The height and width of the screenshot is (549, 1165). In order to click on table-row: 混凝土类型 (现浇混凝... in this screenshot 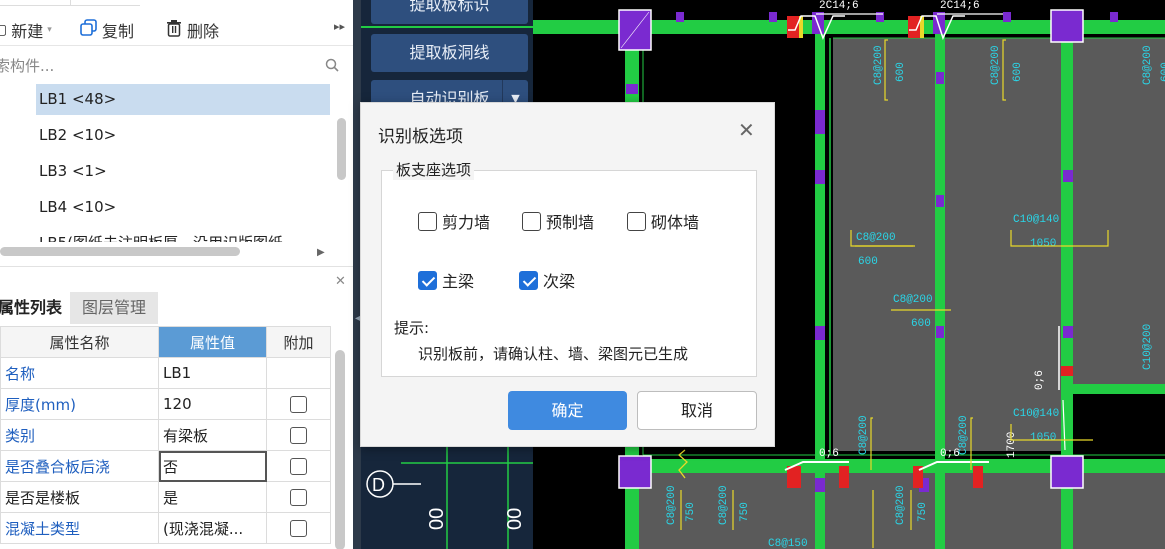, I will do `click(165, 528)`.